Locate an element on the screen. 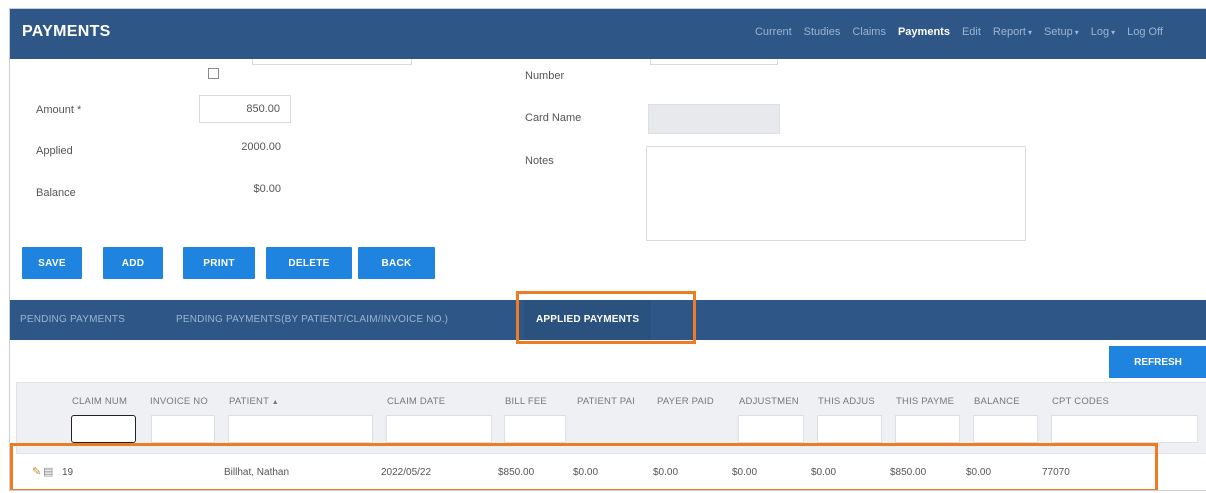 Image resolution: width=1206 pixels, height=493 pixels. tab-applied-payments: APPLIED PAYMENTS is located at coordinates (588, 320).